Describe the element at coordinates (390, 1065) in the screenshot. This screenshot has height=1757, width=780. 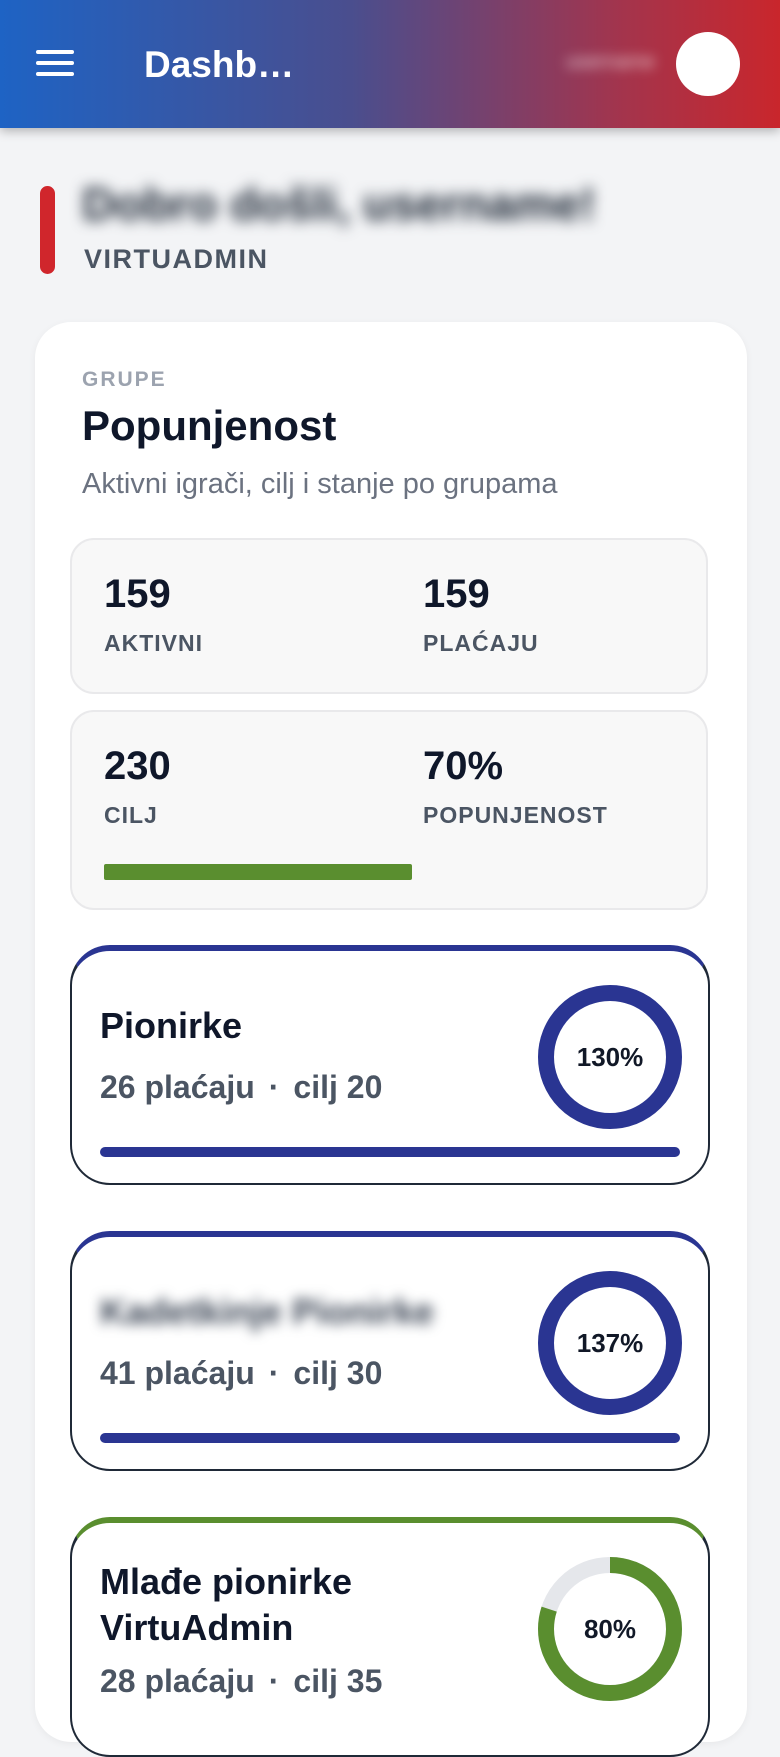
I see `group-card-pionirke: Pionirke 26 plaćaju · cilj 20 130%` at that location.